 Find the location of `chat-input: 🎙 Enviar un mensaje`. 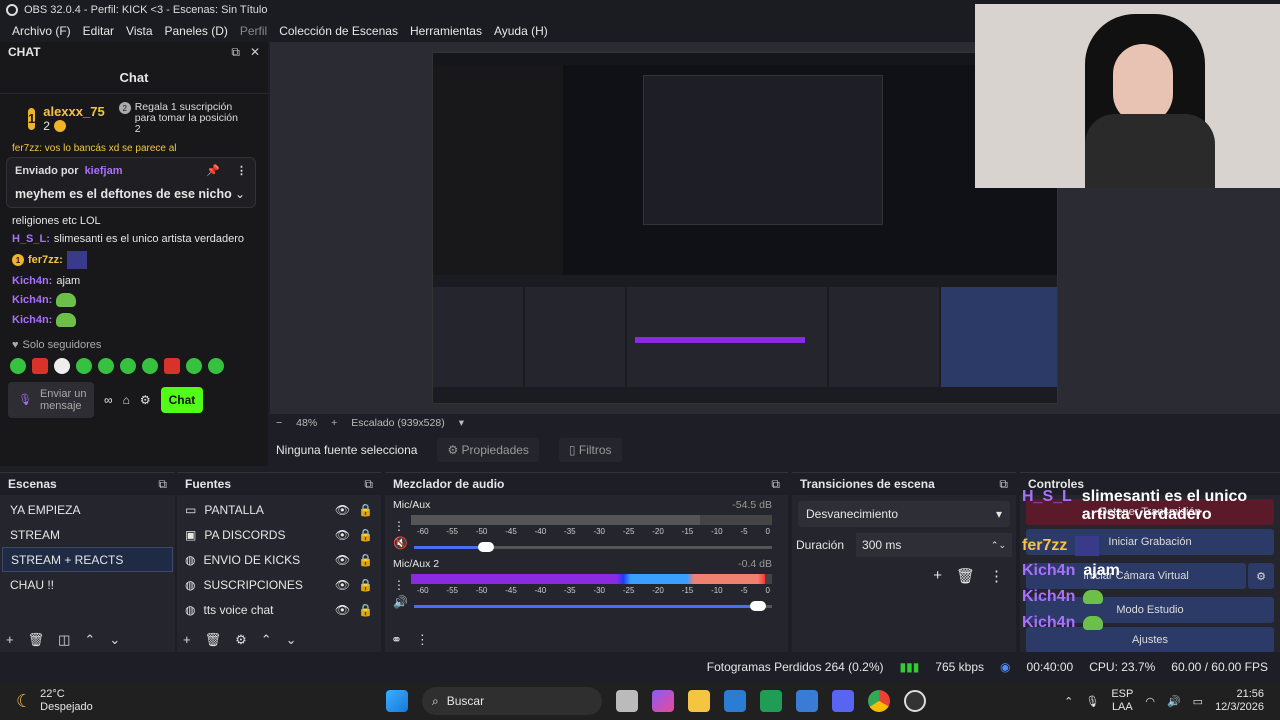

chat-input: 🎙 Enviar un mensaje is located at coordinates (51, 400).